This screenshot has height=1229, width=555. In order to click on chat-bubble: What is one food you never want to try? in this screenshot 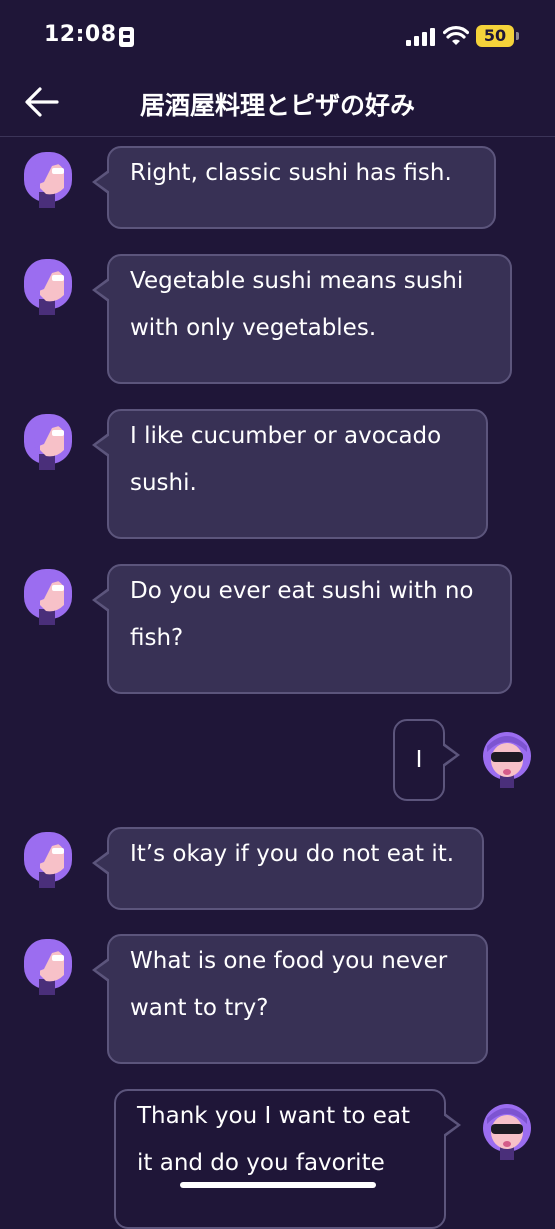, I will do `click(290, 999)`.